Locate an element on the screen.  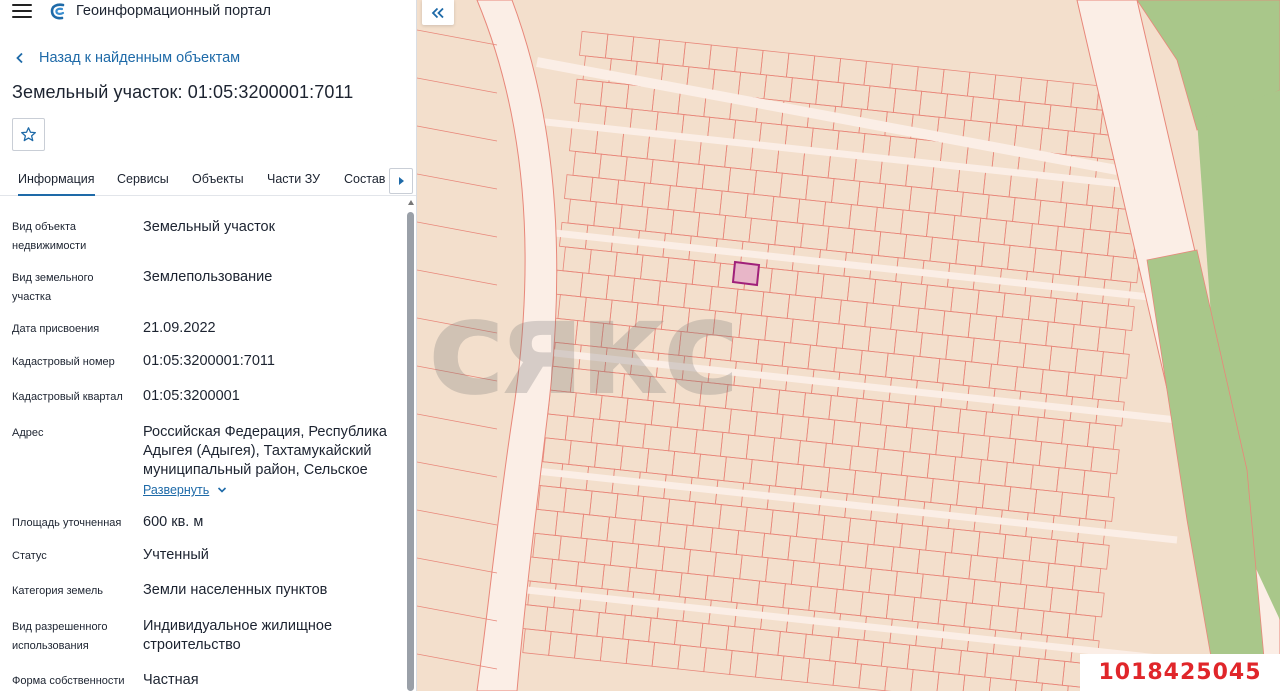
object-title: Земельный участок: 01:05:3200001:7011 is located at coordinates (183, 92).